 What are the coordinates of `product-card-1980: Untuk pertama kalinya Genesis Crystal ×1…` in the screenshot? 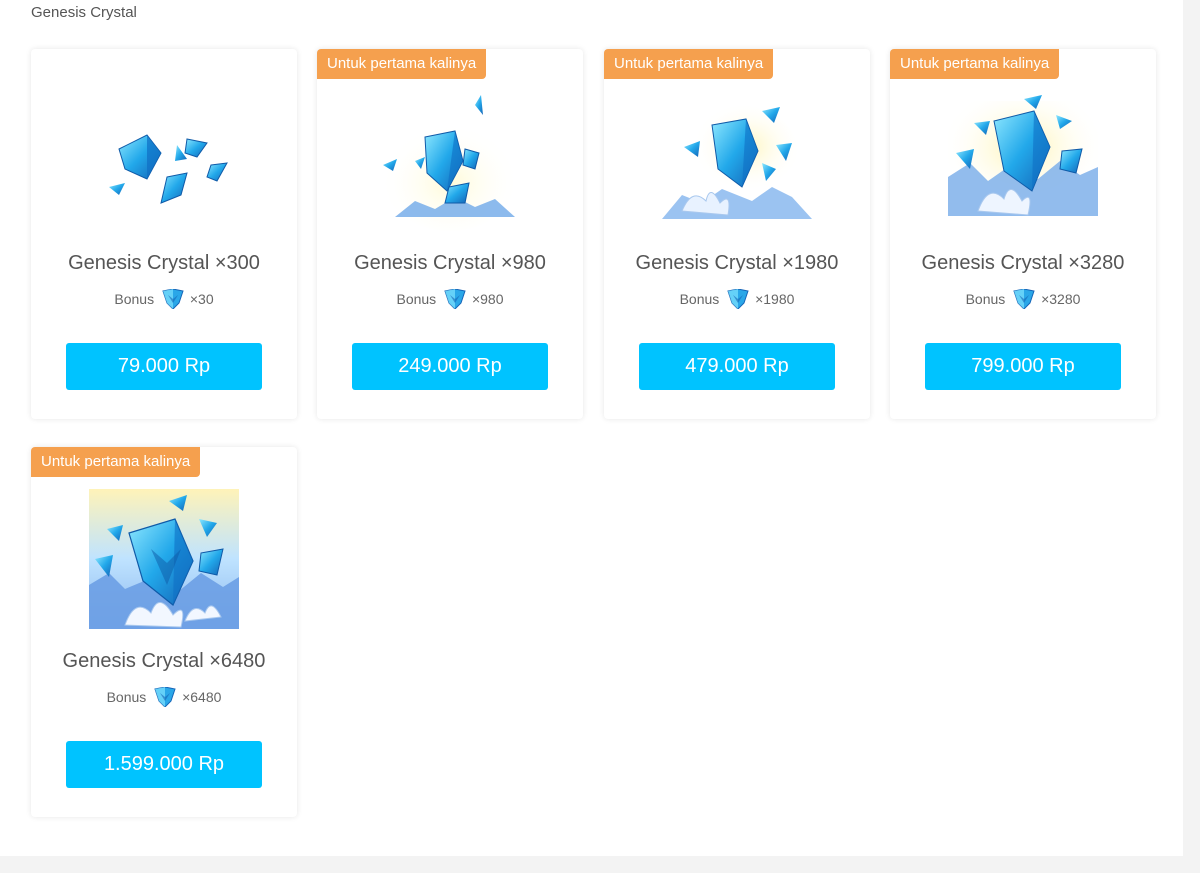 It's located at (737, 234).